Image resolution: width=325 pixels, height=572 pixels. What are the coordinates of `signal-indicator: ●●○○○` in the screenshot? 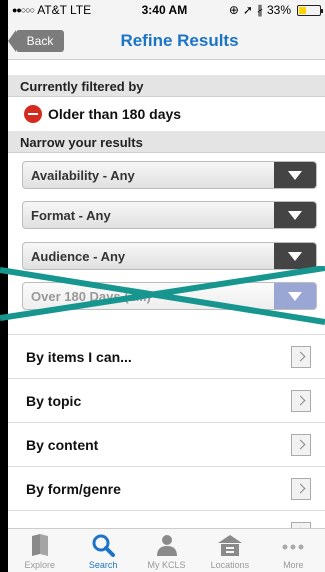 It's located at (23, 10).